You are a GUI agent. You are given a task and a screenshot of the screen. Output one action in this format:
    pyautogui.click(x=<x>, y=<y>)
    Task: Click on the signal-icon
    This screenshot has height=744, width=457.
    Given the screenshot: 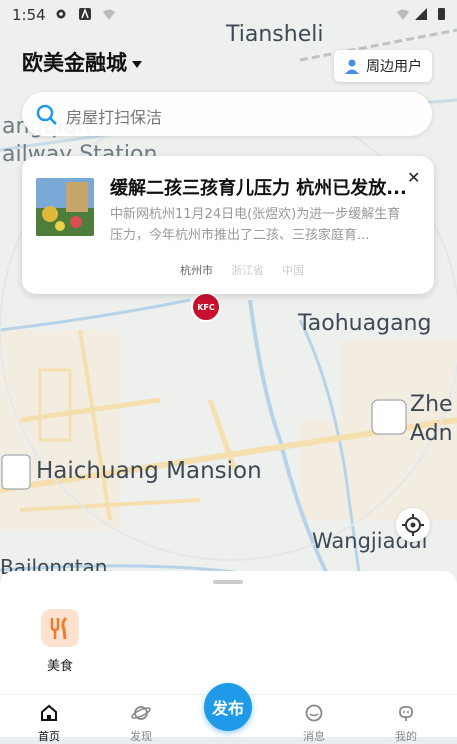 What is the action you would take?
    pyautogui.click(x=421, y=14)
    